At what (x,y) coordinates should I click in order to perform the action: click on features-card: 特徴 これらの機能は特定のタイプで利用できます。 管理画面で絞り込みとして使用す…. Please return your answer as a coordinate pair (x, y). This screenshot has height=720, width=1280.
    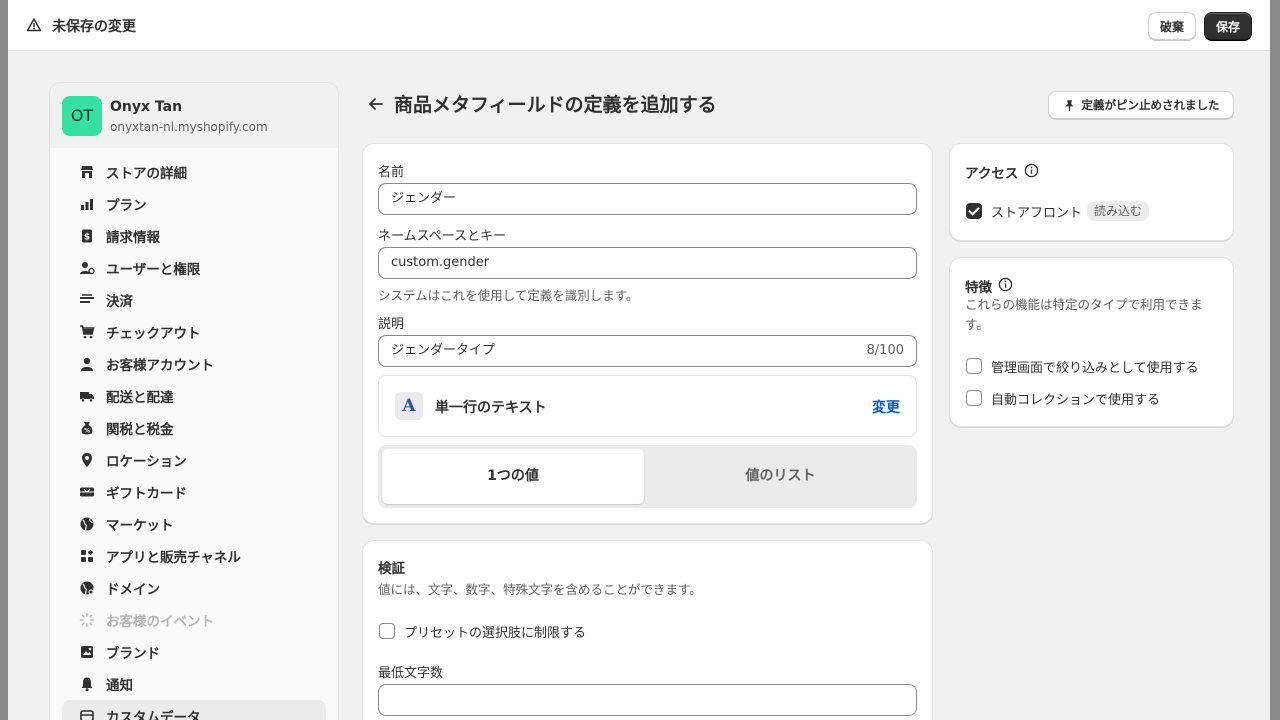
    Looking at the image, I should click on (1091, 342).